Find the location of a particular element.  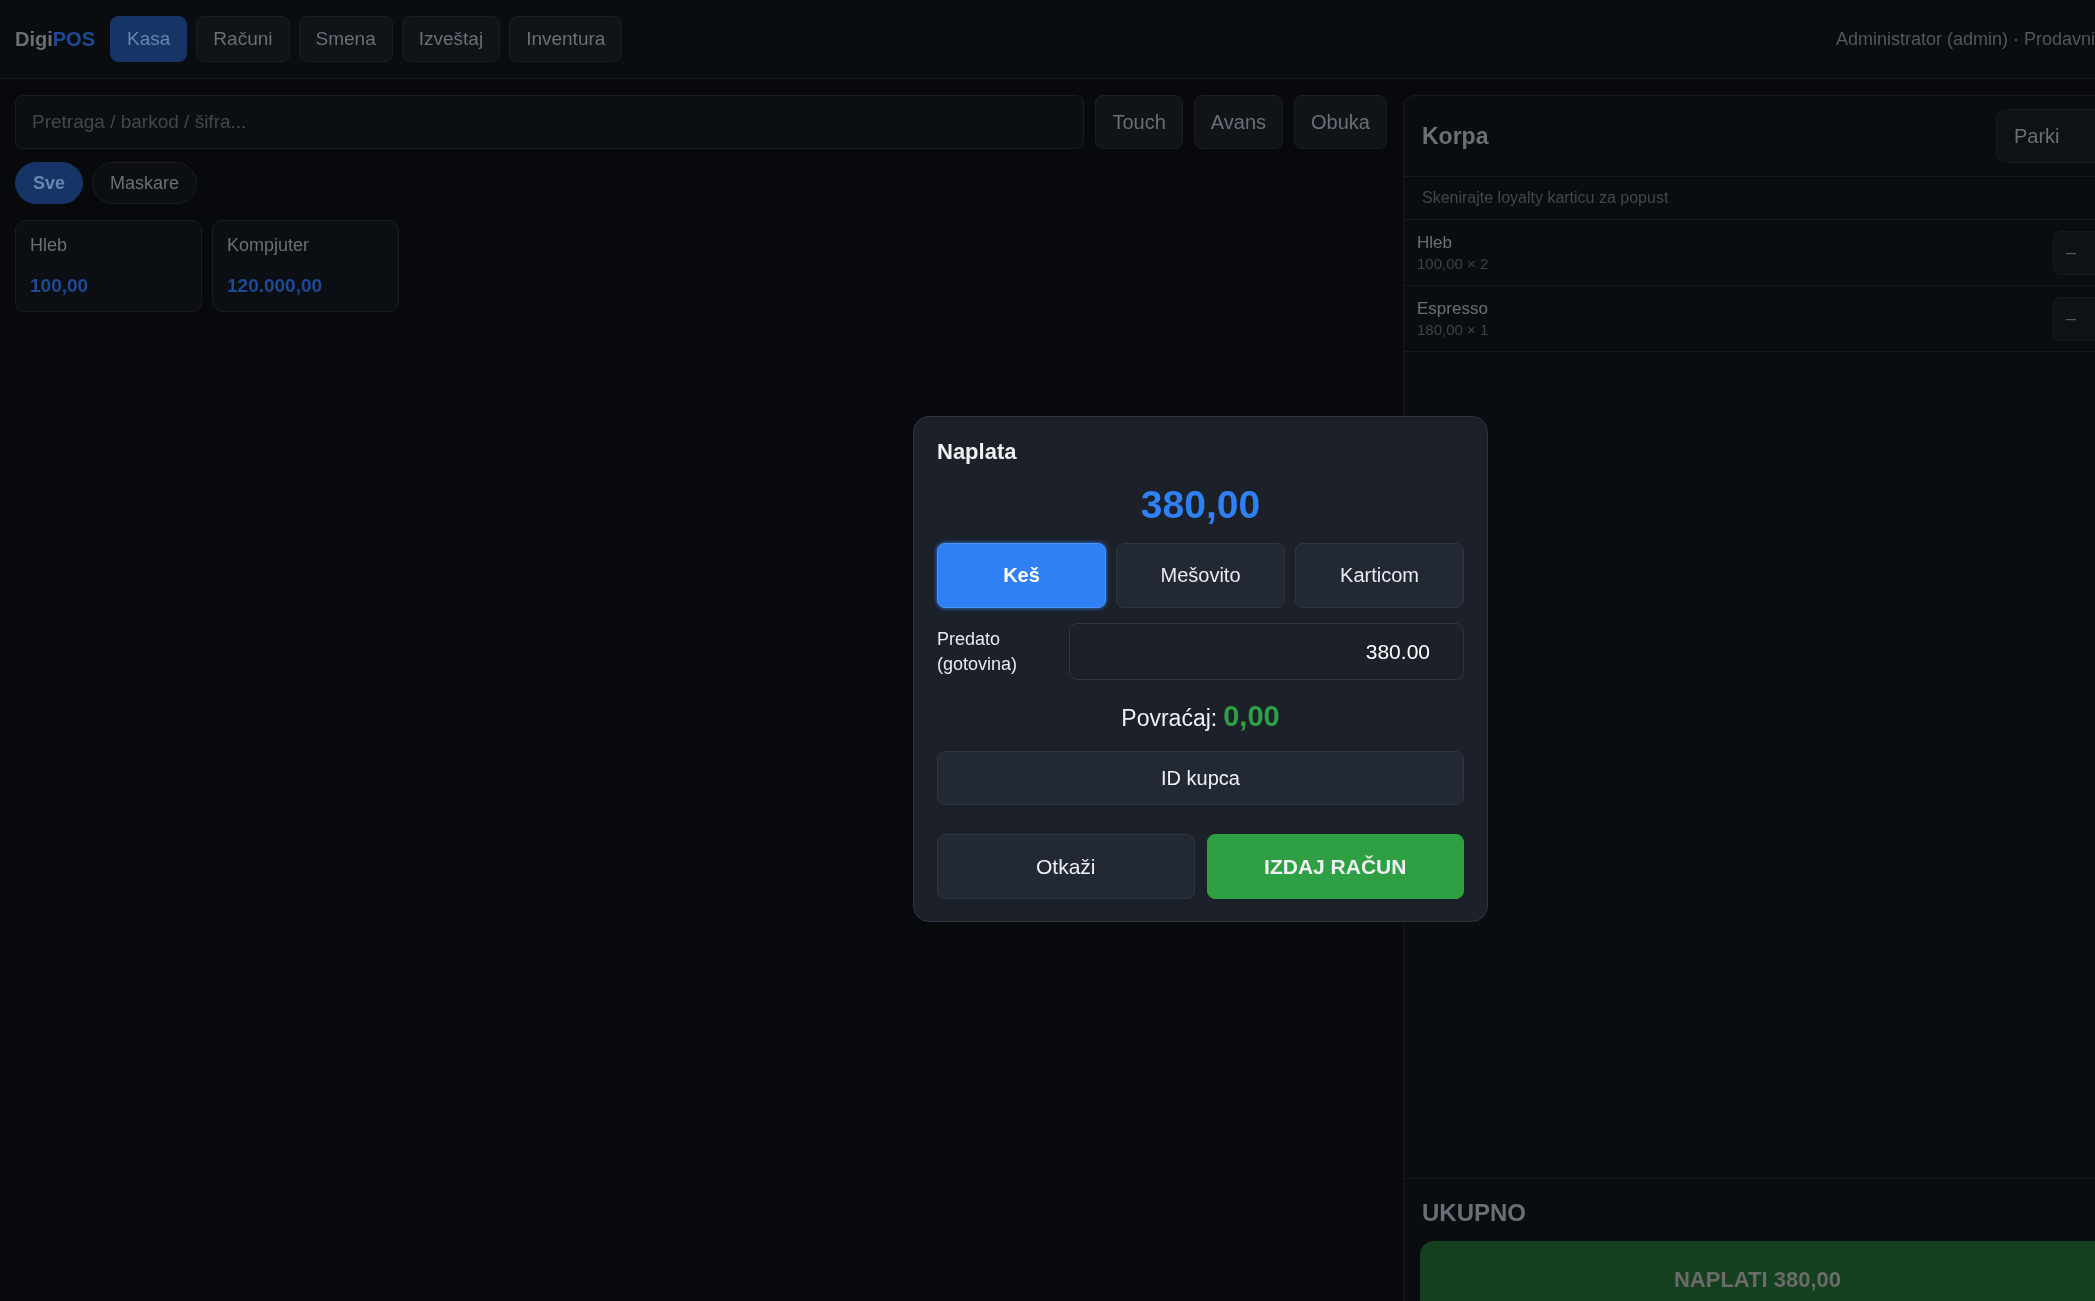

loyalty-hint: Skenirajte loyalty karticu za popust is located at coordinates (1749, 198).